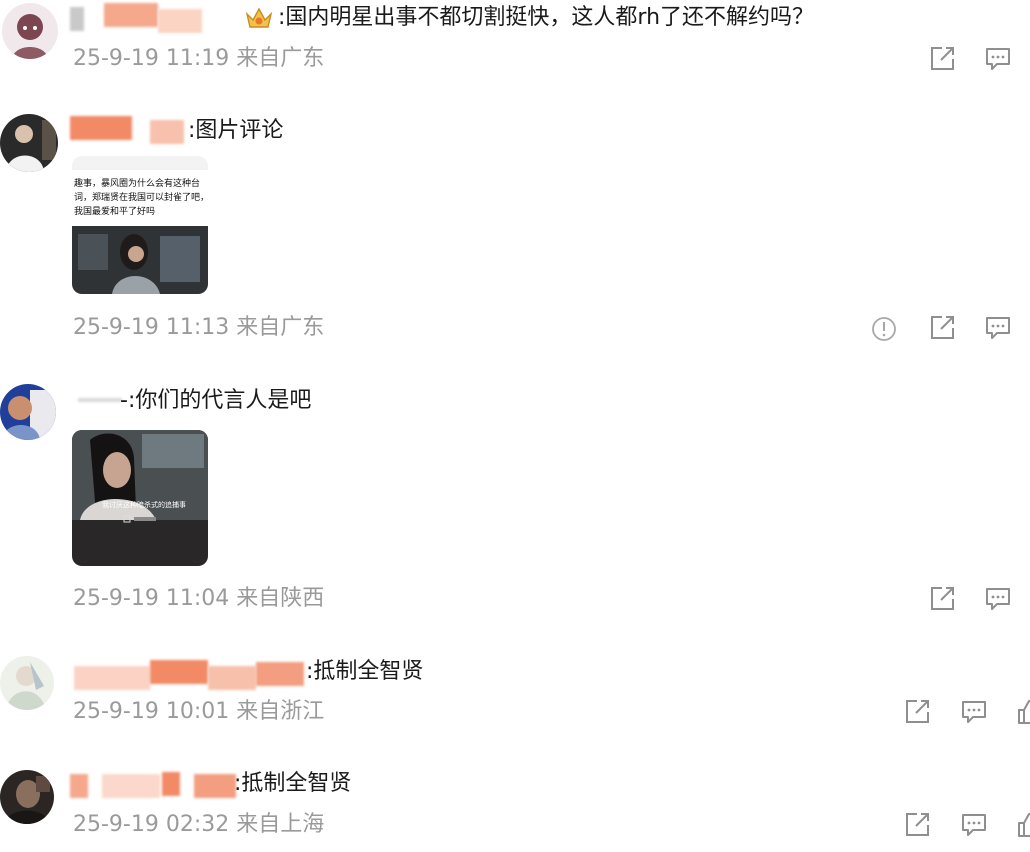 The image size is (1030, 852). I want to click on vip-crown-icon, so click(259, 19).